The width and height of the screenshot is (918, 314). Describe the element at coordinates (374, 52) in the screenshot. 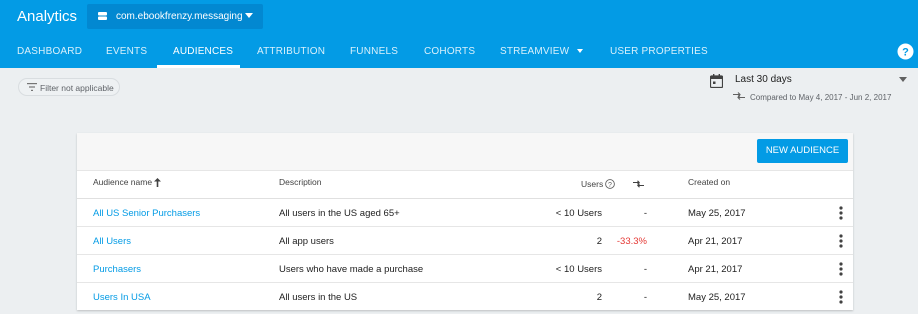

I see `tab-funnels: FUNNELS` at that location.